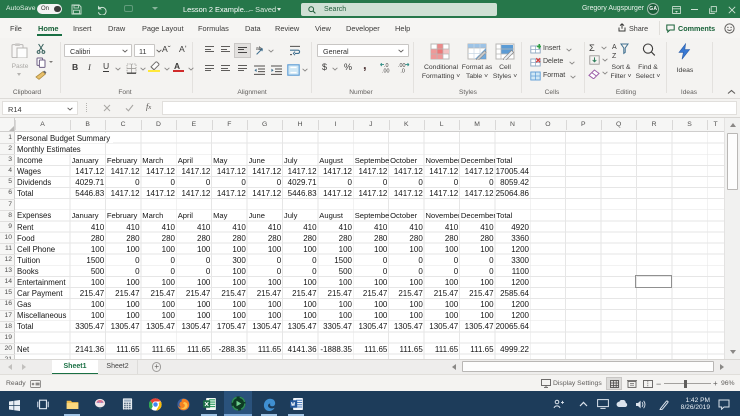 This screenshot has height=416, width=740. I want to click on svg-text: Z, so click(614, 56).